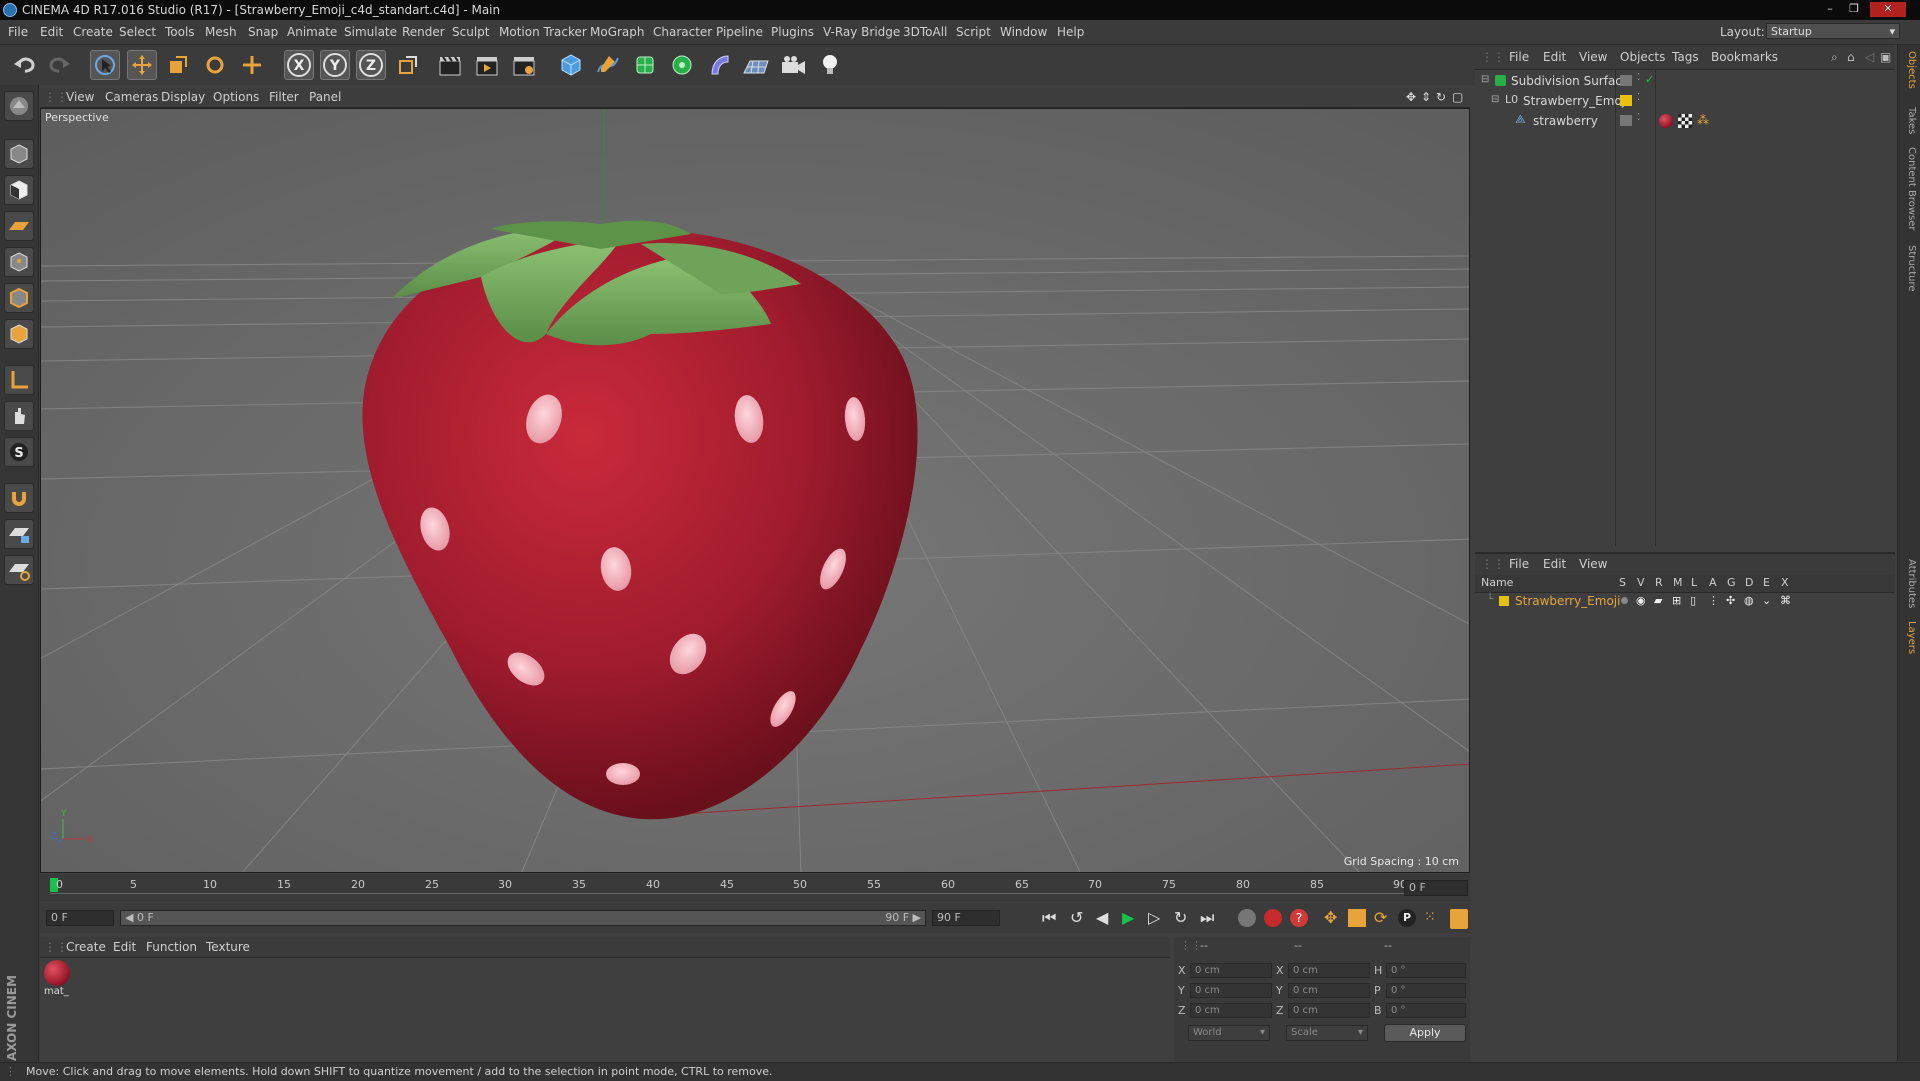 The height and width of the screenshot is (1081, 1920). What do you see at coordinates (1357, 918) in the screenshot?
I see `key-scale-button` at bounding box center [1357, 918].